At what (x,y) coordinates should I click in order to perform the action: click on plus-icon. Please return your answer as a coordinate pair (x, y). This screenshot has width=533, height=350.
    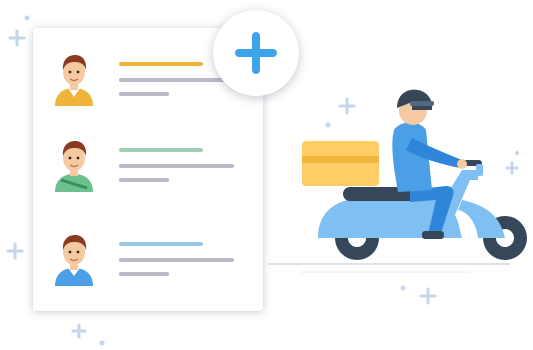
    Looking at the image, I should click on (256, 53).